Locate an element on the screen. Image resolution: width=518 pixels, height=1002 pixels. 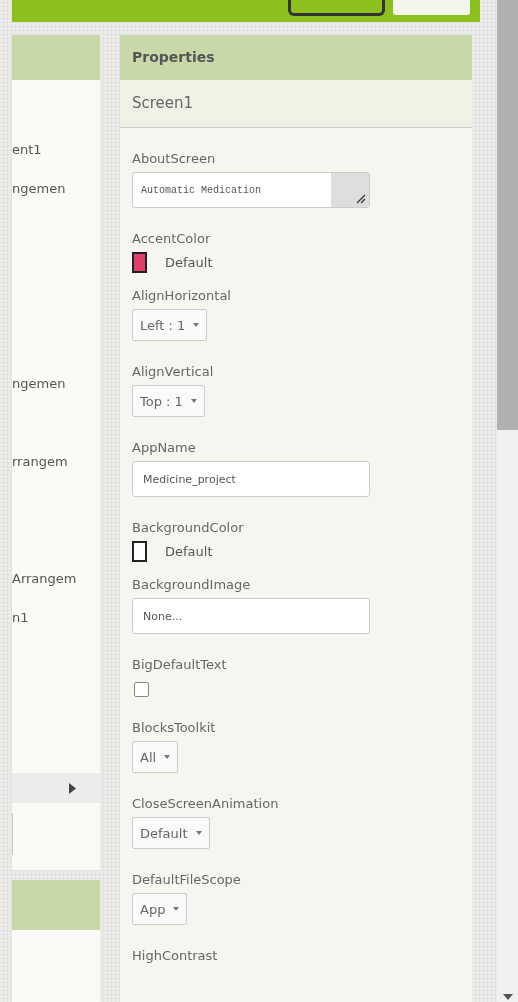
scroll-down-icon is located at coordinates (507, 997).